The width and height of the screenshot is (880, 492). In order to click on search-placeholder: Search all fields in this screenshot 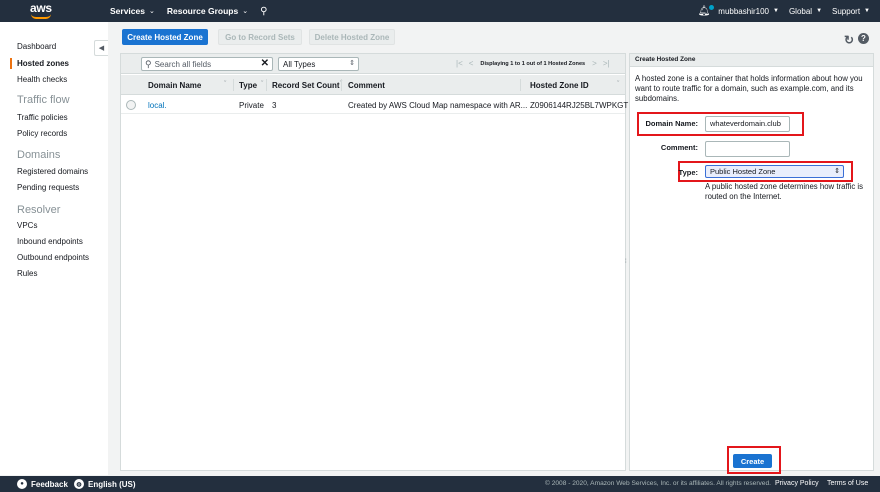, I will do `click(183, 64)`.